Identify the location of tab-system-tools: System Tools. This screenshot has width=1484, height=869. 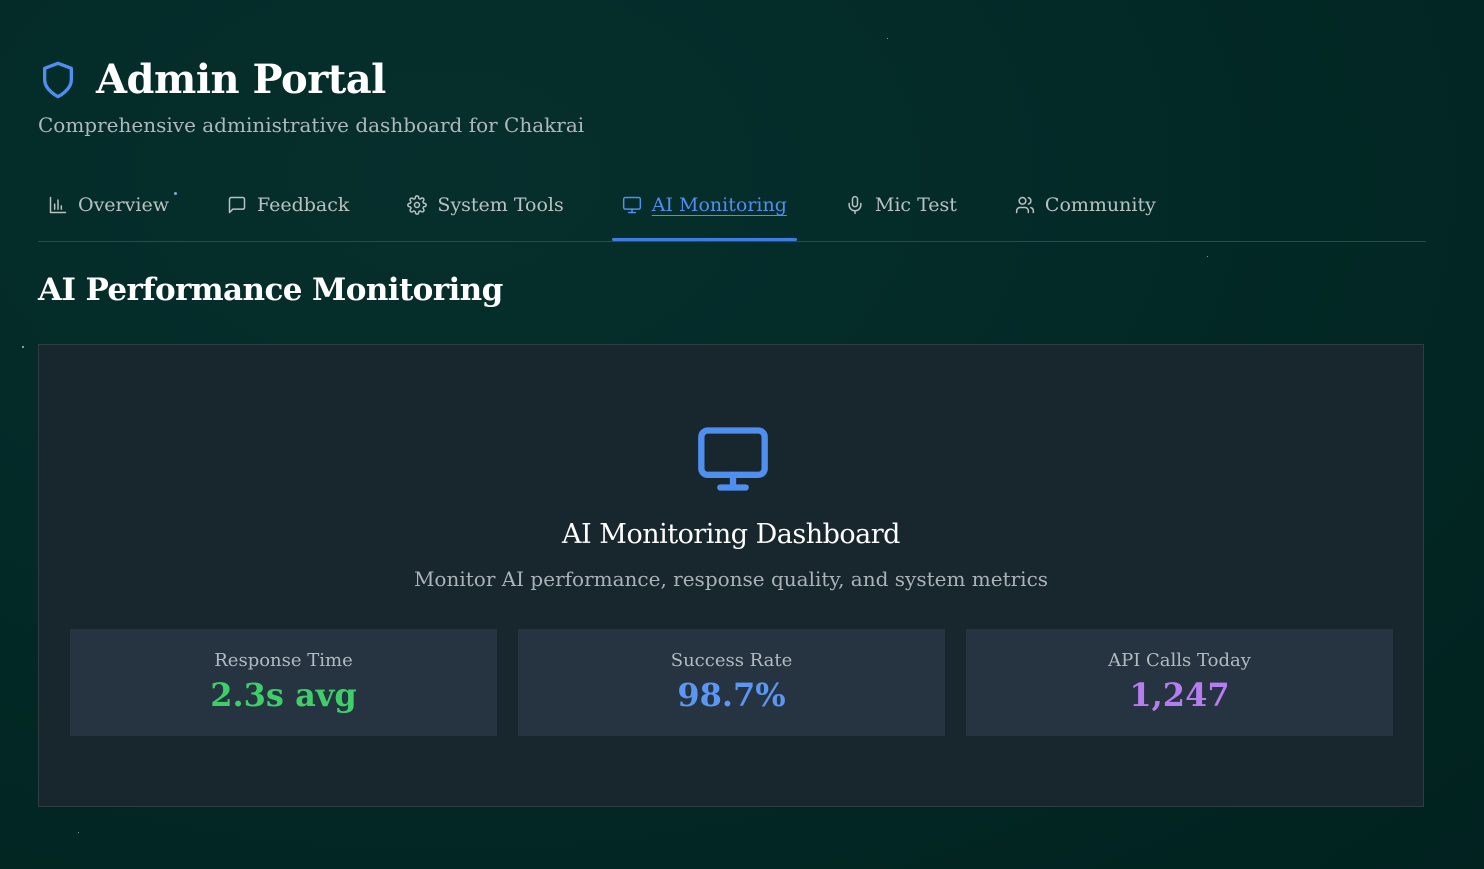
(485, 205).